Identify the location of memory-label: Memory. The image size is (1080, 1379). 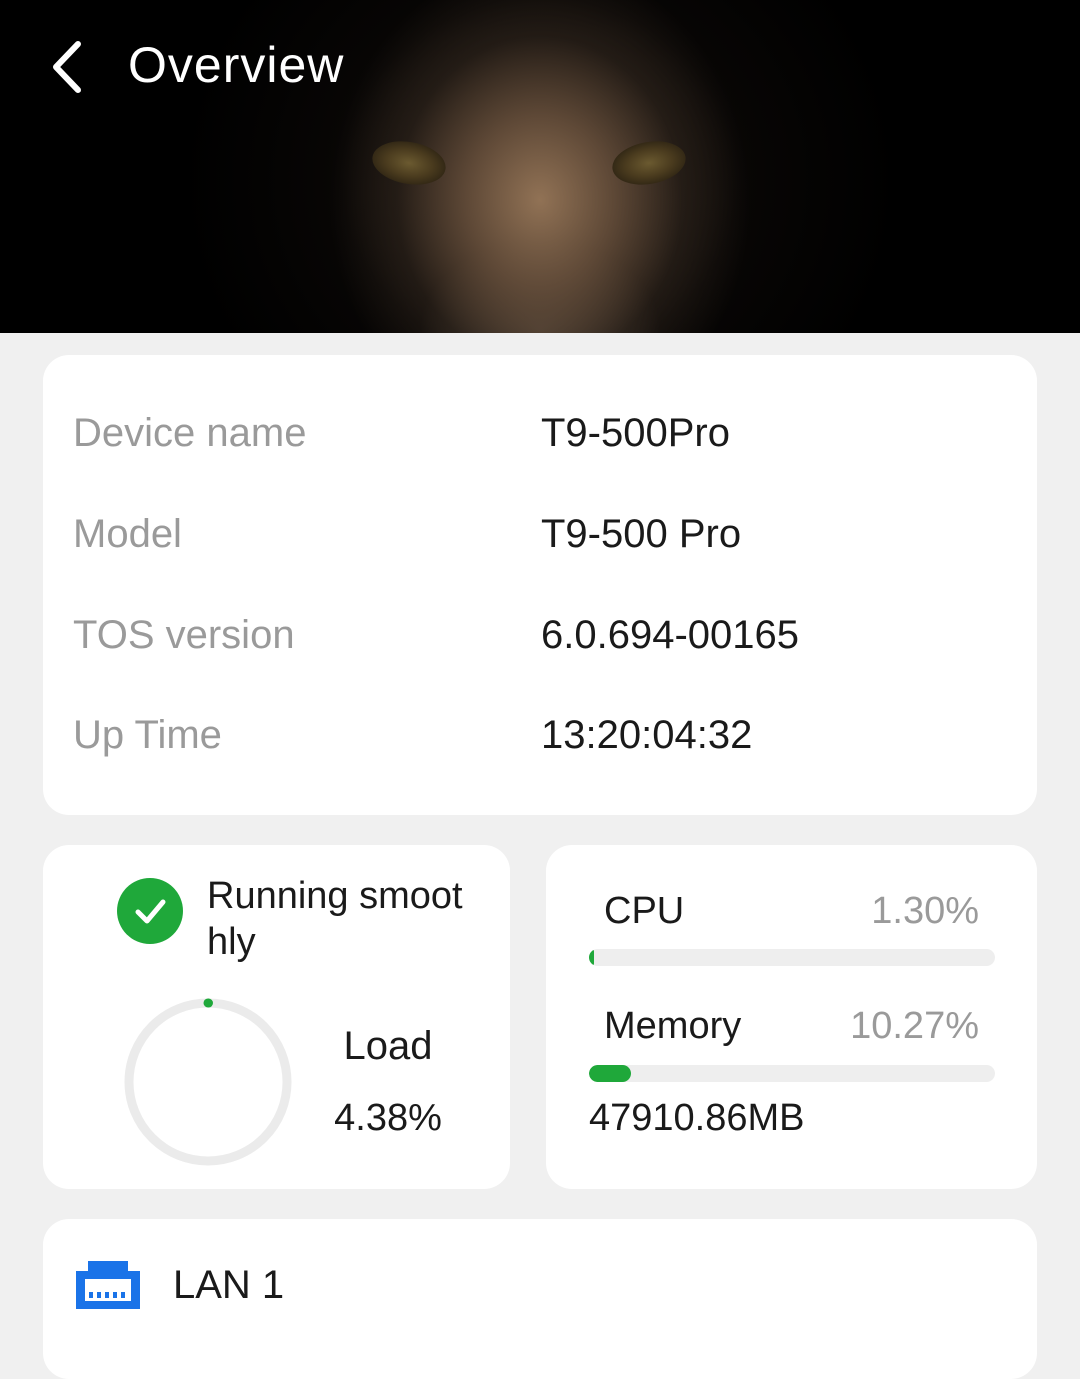
(673, 1026).